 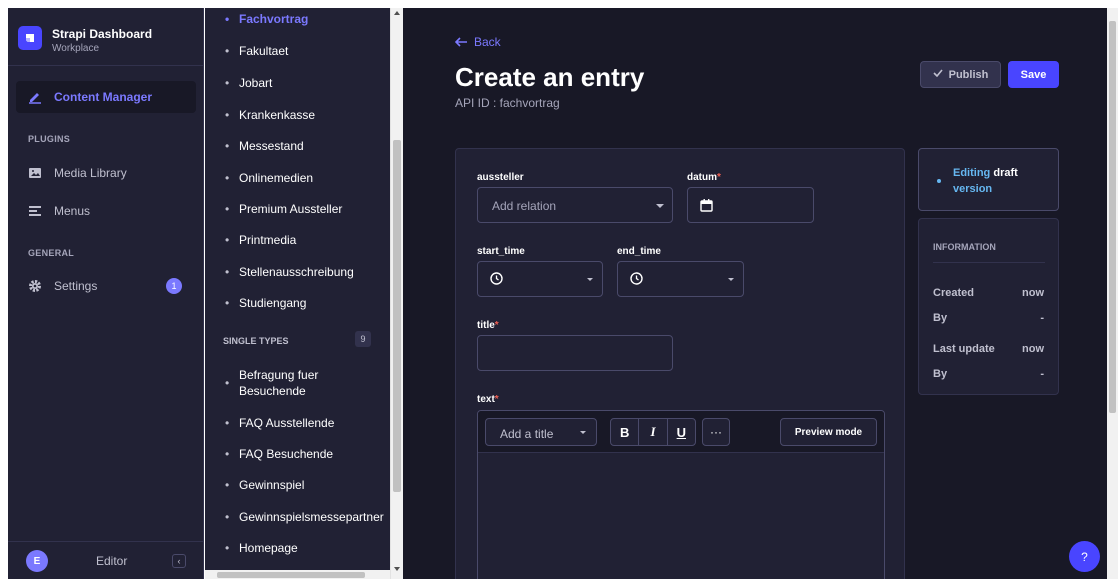 What do you see at coordinates (706, 208) in the screenshot?
I see `calendar-icon` at bounding box center [706, 208].